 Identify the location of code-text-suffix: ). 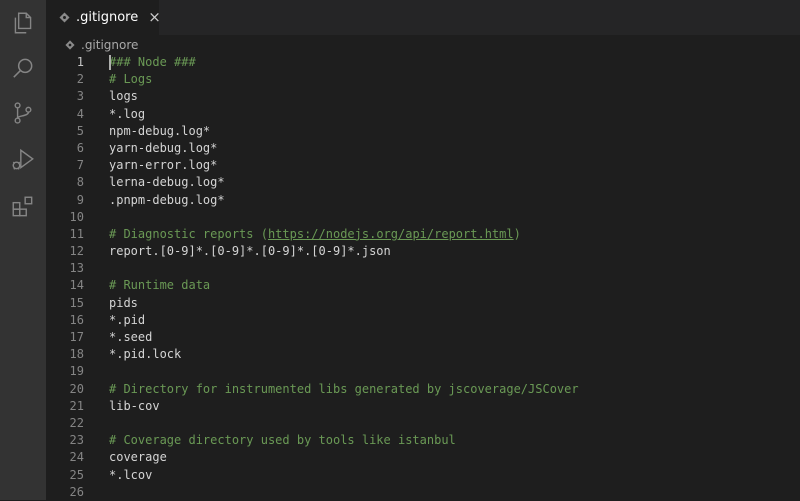
(517, 233).